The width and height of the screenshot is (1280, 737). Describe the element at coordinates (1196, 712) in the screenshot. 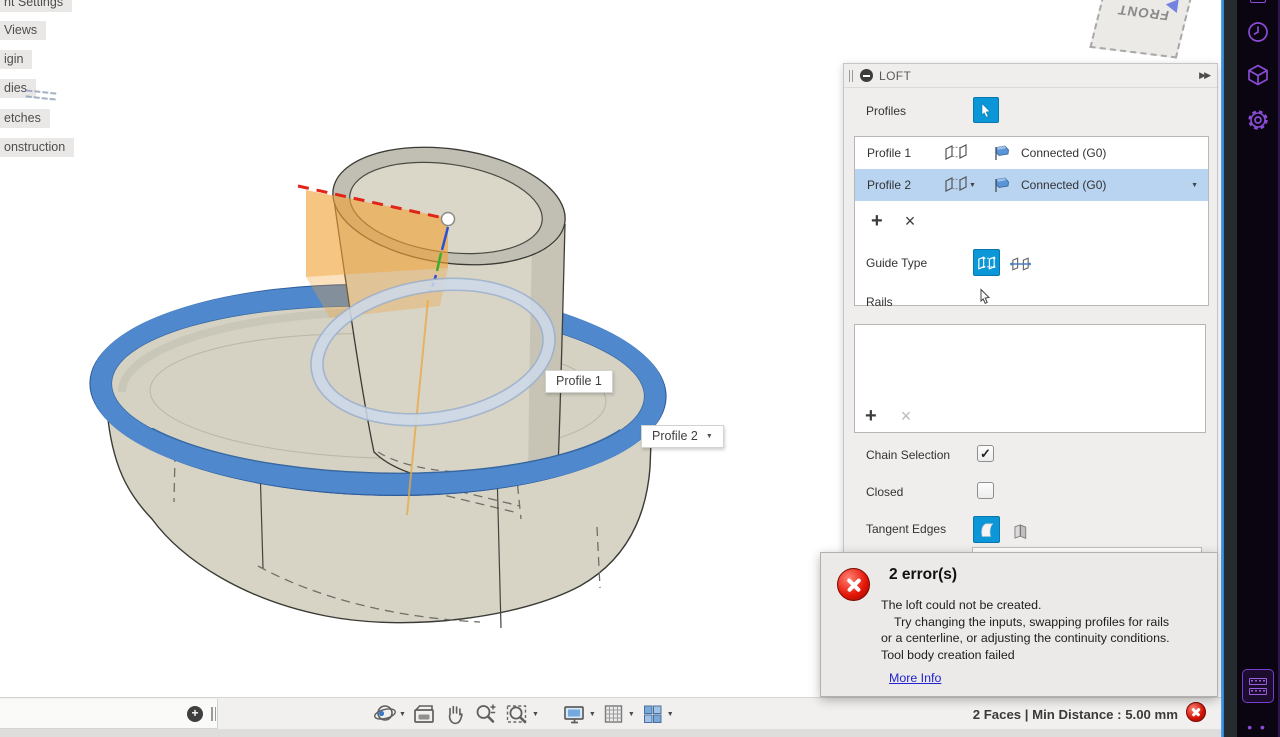

I see `error-badge-icon` at that location.